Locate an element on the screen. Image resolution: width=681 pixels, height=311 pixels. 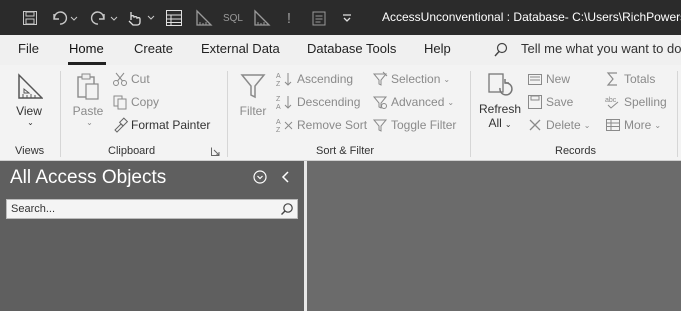
group-label-sort-filter: Sort & Filter is located at coordinates (345, 151).